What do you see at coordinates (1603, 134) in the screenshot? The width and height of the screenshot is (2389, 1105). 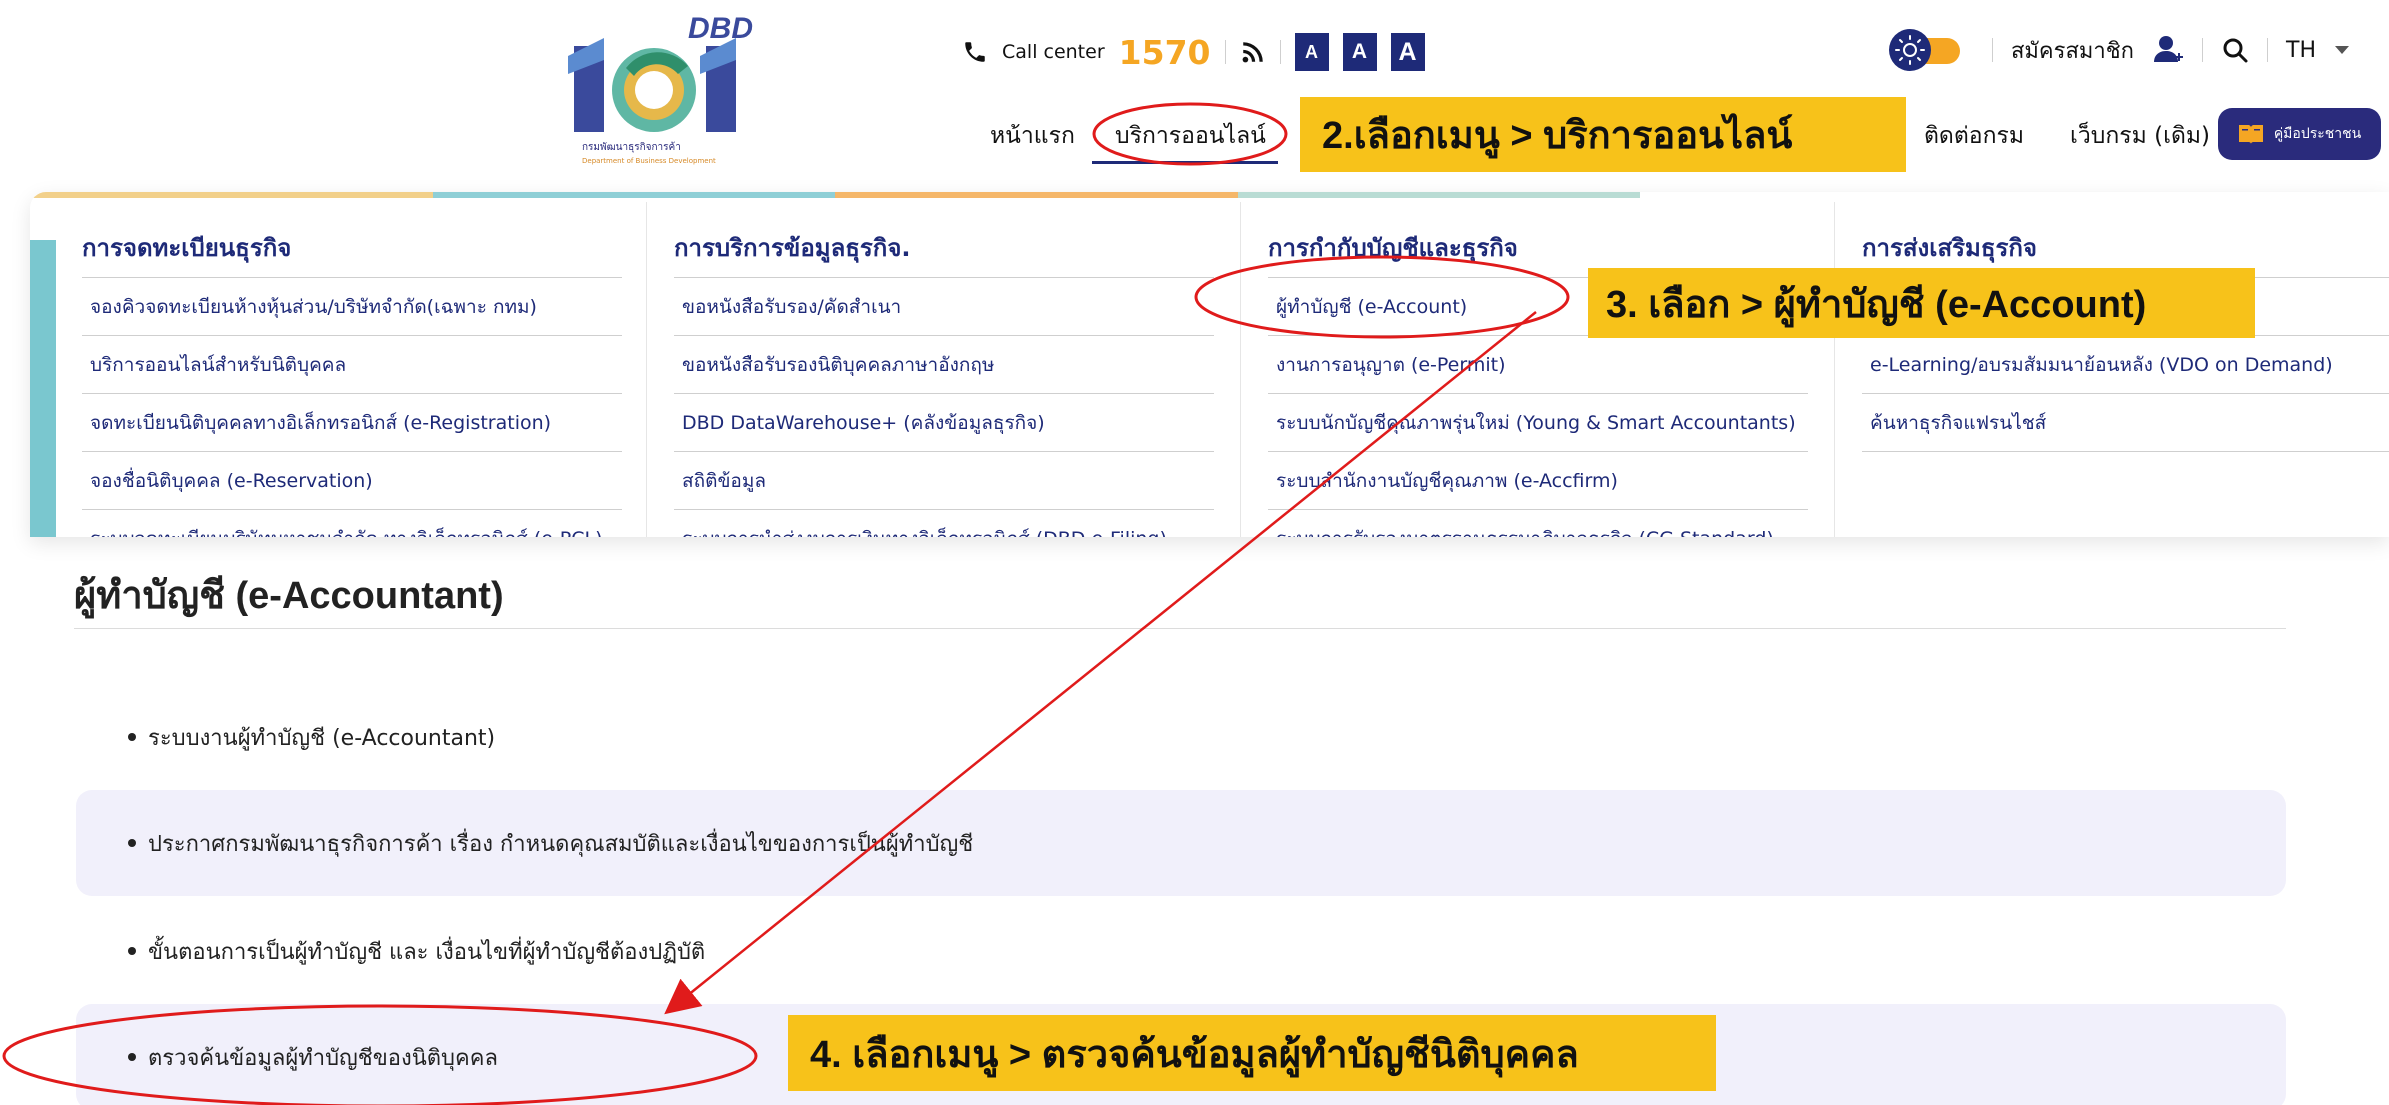 I see `annotation-callout-step2: 2.เลือกเมนู > บริการออนไลน์` at bounding box center [1603, 134].